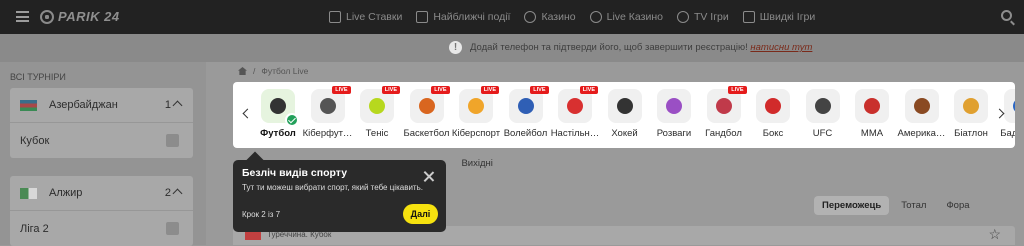  I want to click on country-row-azerbaijan: Азербайджан 1, so click(101, 105).